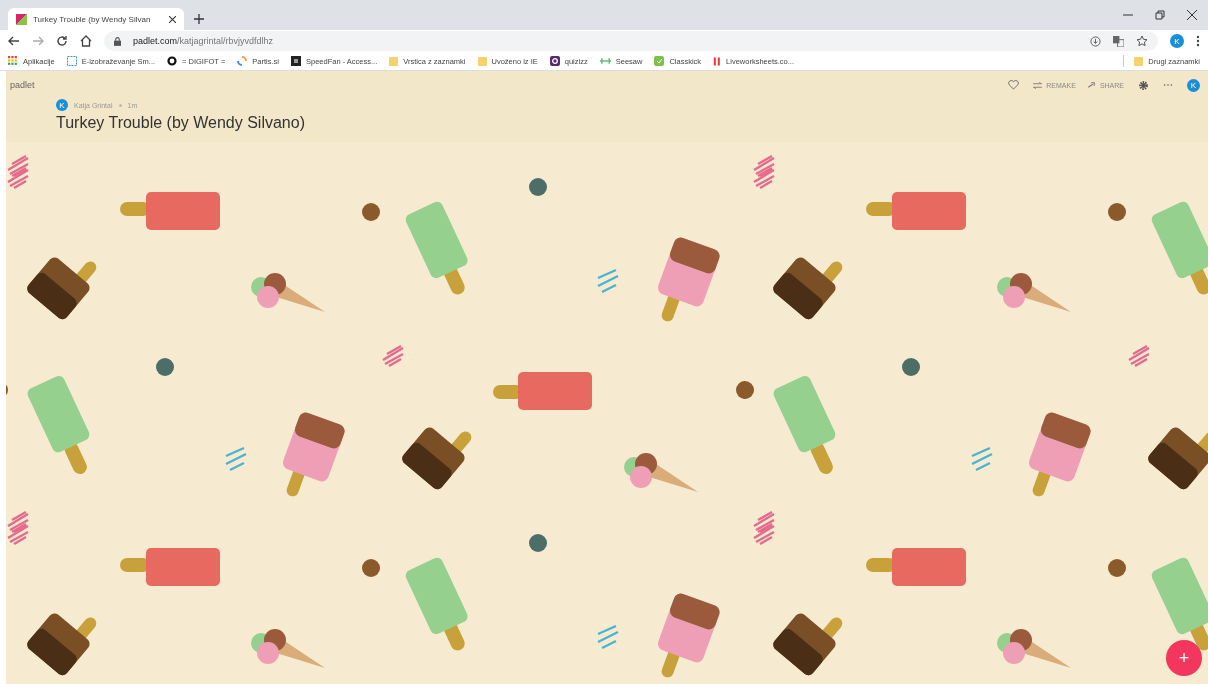 This screenshot has width=1208, height=684. I want to click on address-field: padlet.com/katjagrintal/rbvjyvdfdlhz, so click(631, 41).